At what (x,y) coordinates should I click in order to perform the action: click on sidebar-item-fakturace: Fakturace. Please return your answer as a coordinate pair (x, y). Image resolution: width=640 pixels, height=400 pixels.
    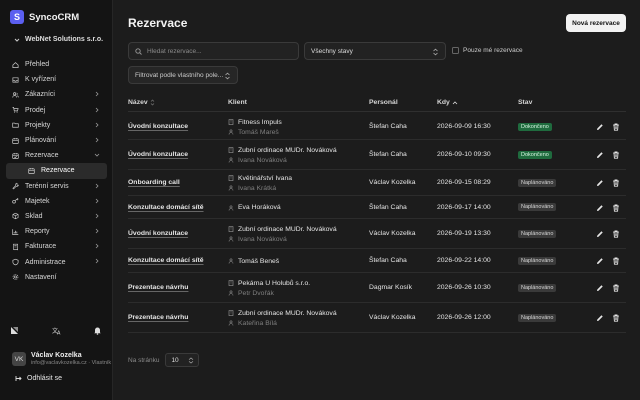
    Looking at the image, I should click on (56, 246).